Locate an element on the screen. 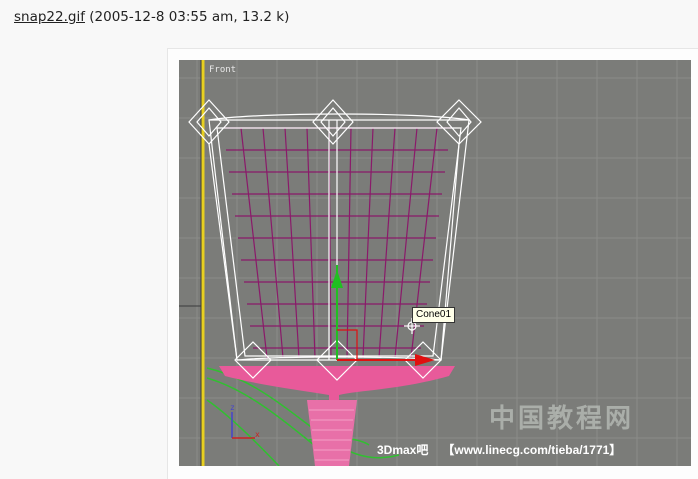 Image resolution: width=698 pixels, height=479 pixels. watermark-bar: 3Dmax吧 【www.linecg.com/tieba/1771】 is located at coordinates (499, 449).